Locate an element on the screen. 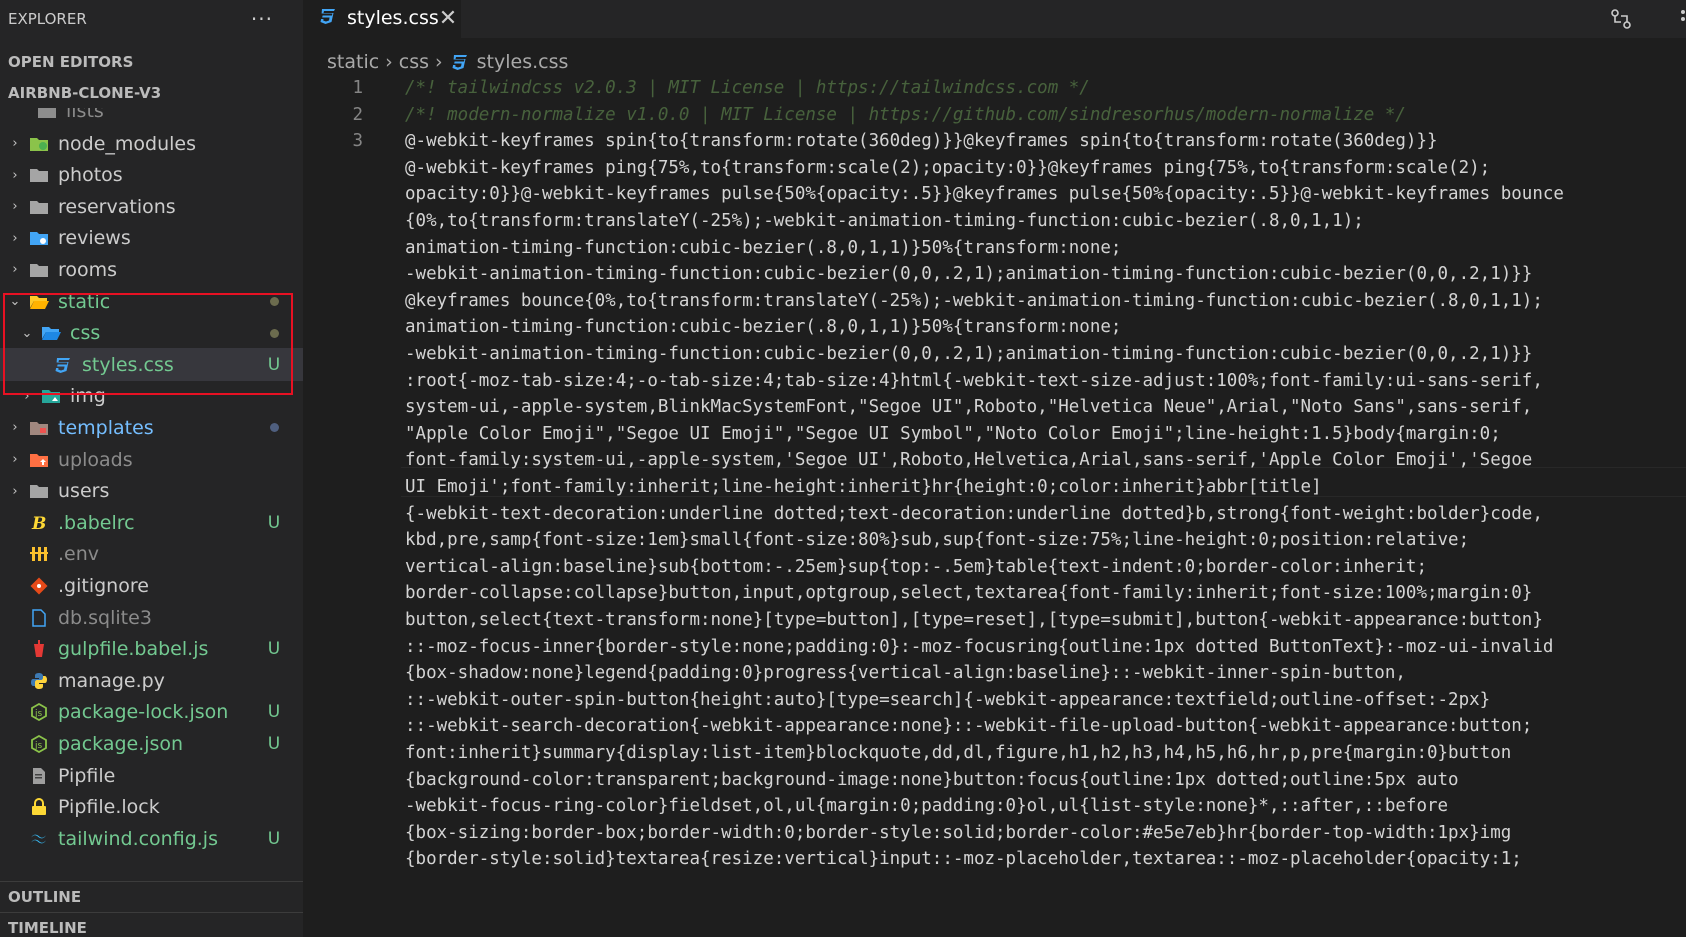  svg-text: B is located at coordinates (38, 523).